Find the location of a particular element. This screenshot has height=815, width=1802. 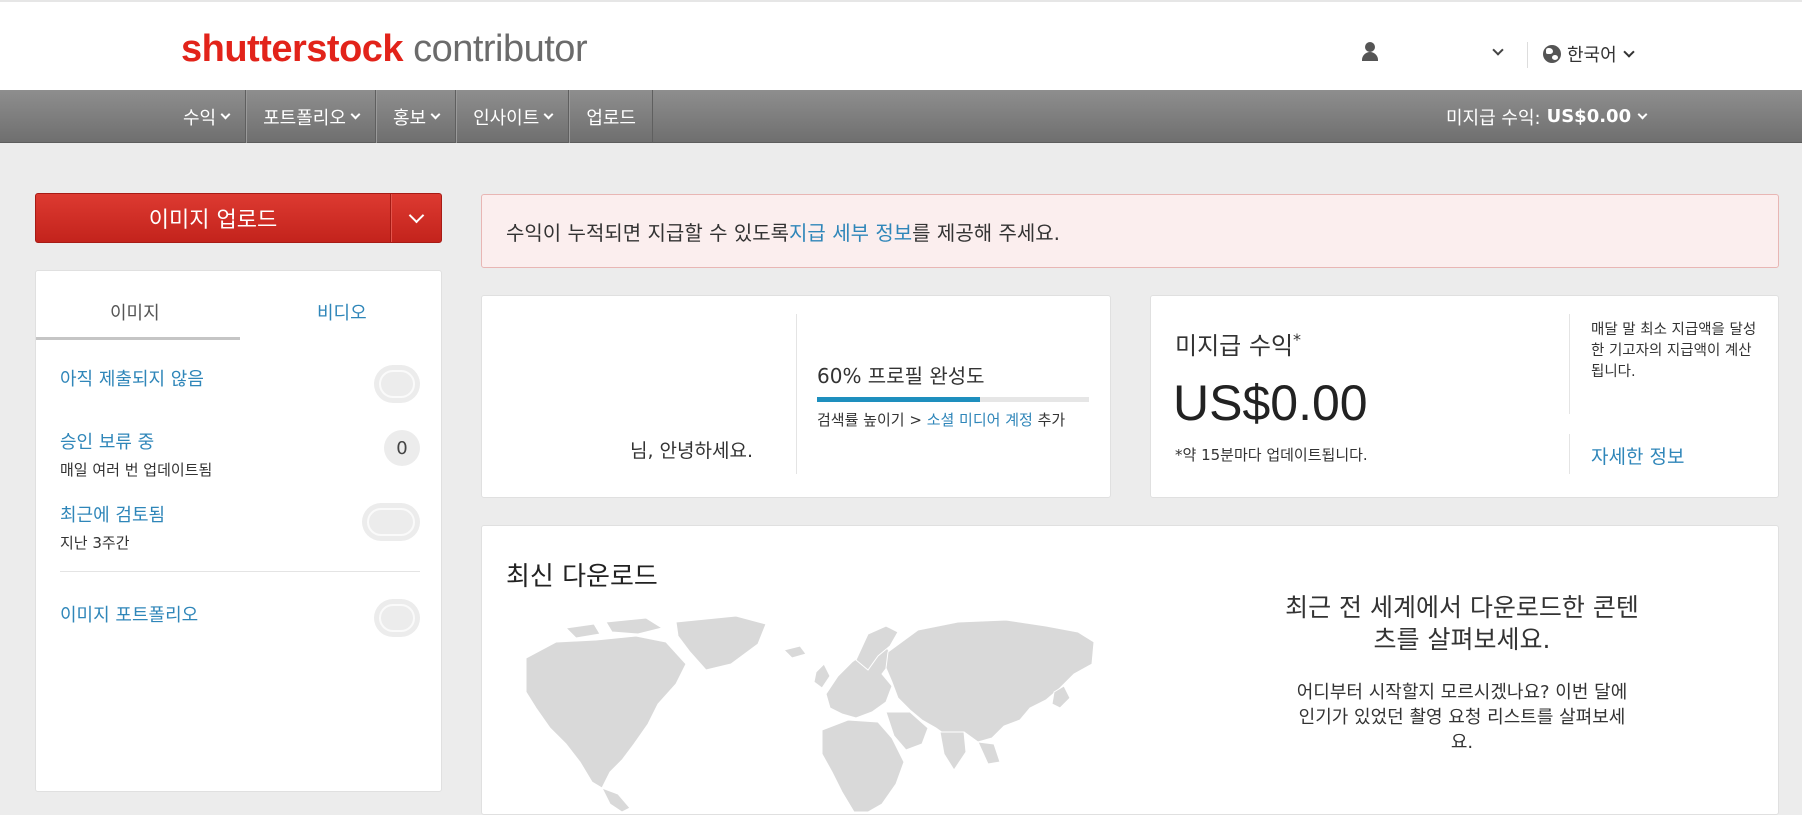

earnings-update-note: *약 15분마다 업데이트됩니다. is located at coordinates (1271, 455).